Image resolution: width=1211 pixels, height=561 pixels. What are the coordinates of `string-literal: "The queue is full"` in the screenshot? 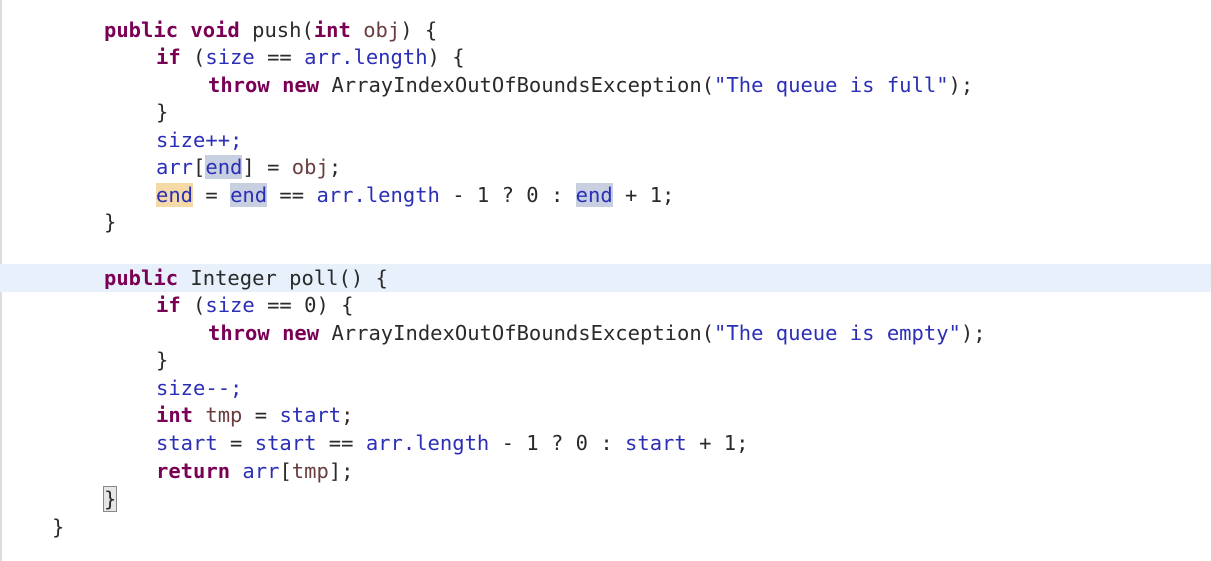 It's located at (831, 85).